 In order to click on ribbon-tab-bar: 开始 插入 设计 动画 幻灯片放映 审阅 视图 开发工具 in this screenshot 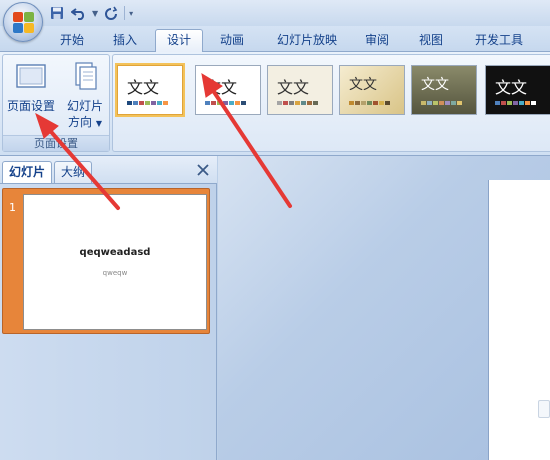, I will do `click(275, 39)`.